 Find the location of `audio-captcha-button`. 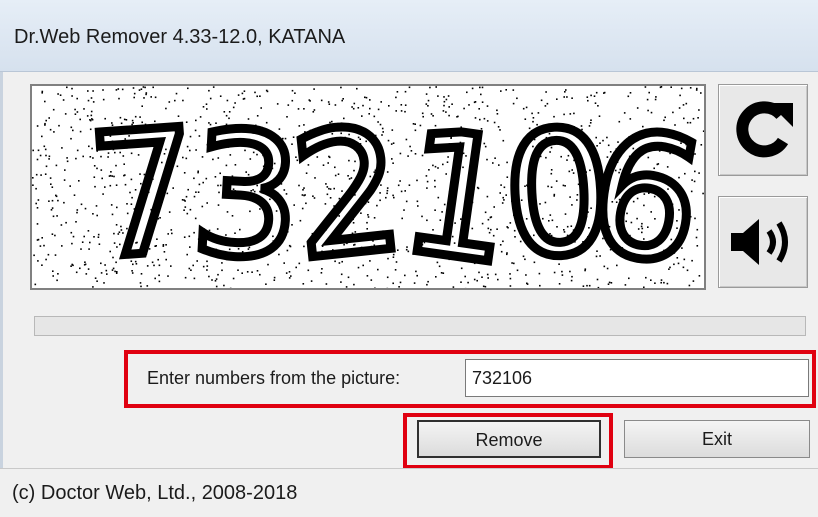

audio-captcha-button is located at coordinates (763, 242).